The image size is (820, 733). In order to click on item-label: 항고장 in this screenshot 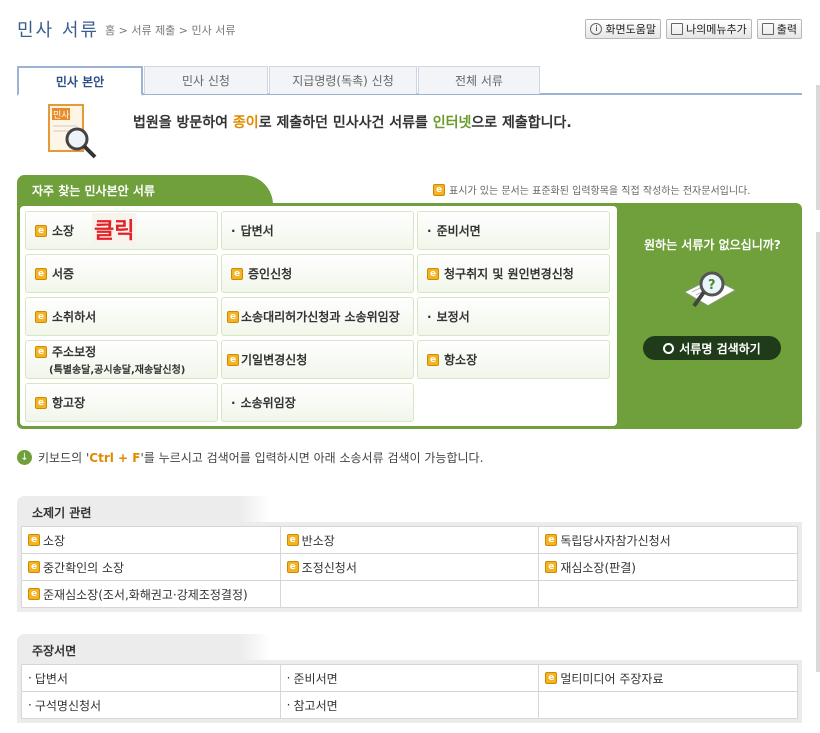, I will do `click(69, 403)`.